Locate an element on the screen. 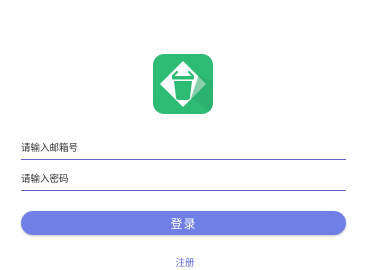 The image size is (370, 270). app-logo is located at coordinates (183, 84).